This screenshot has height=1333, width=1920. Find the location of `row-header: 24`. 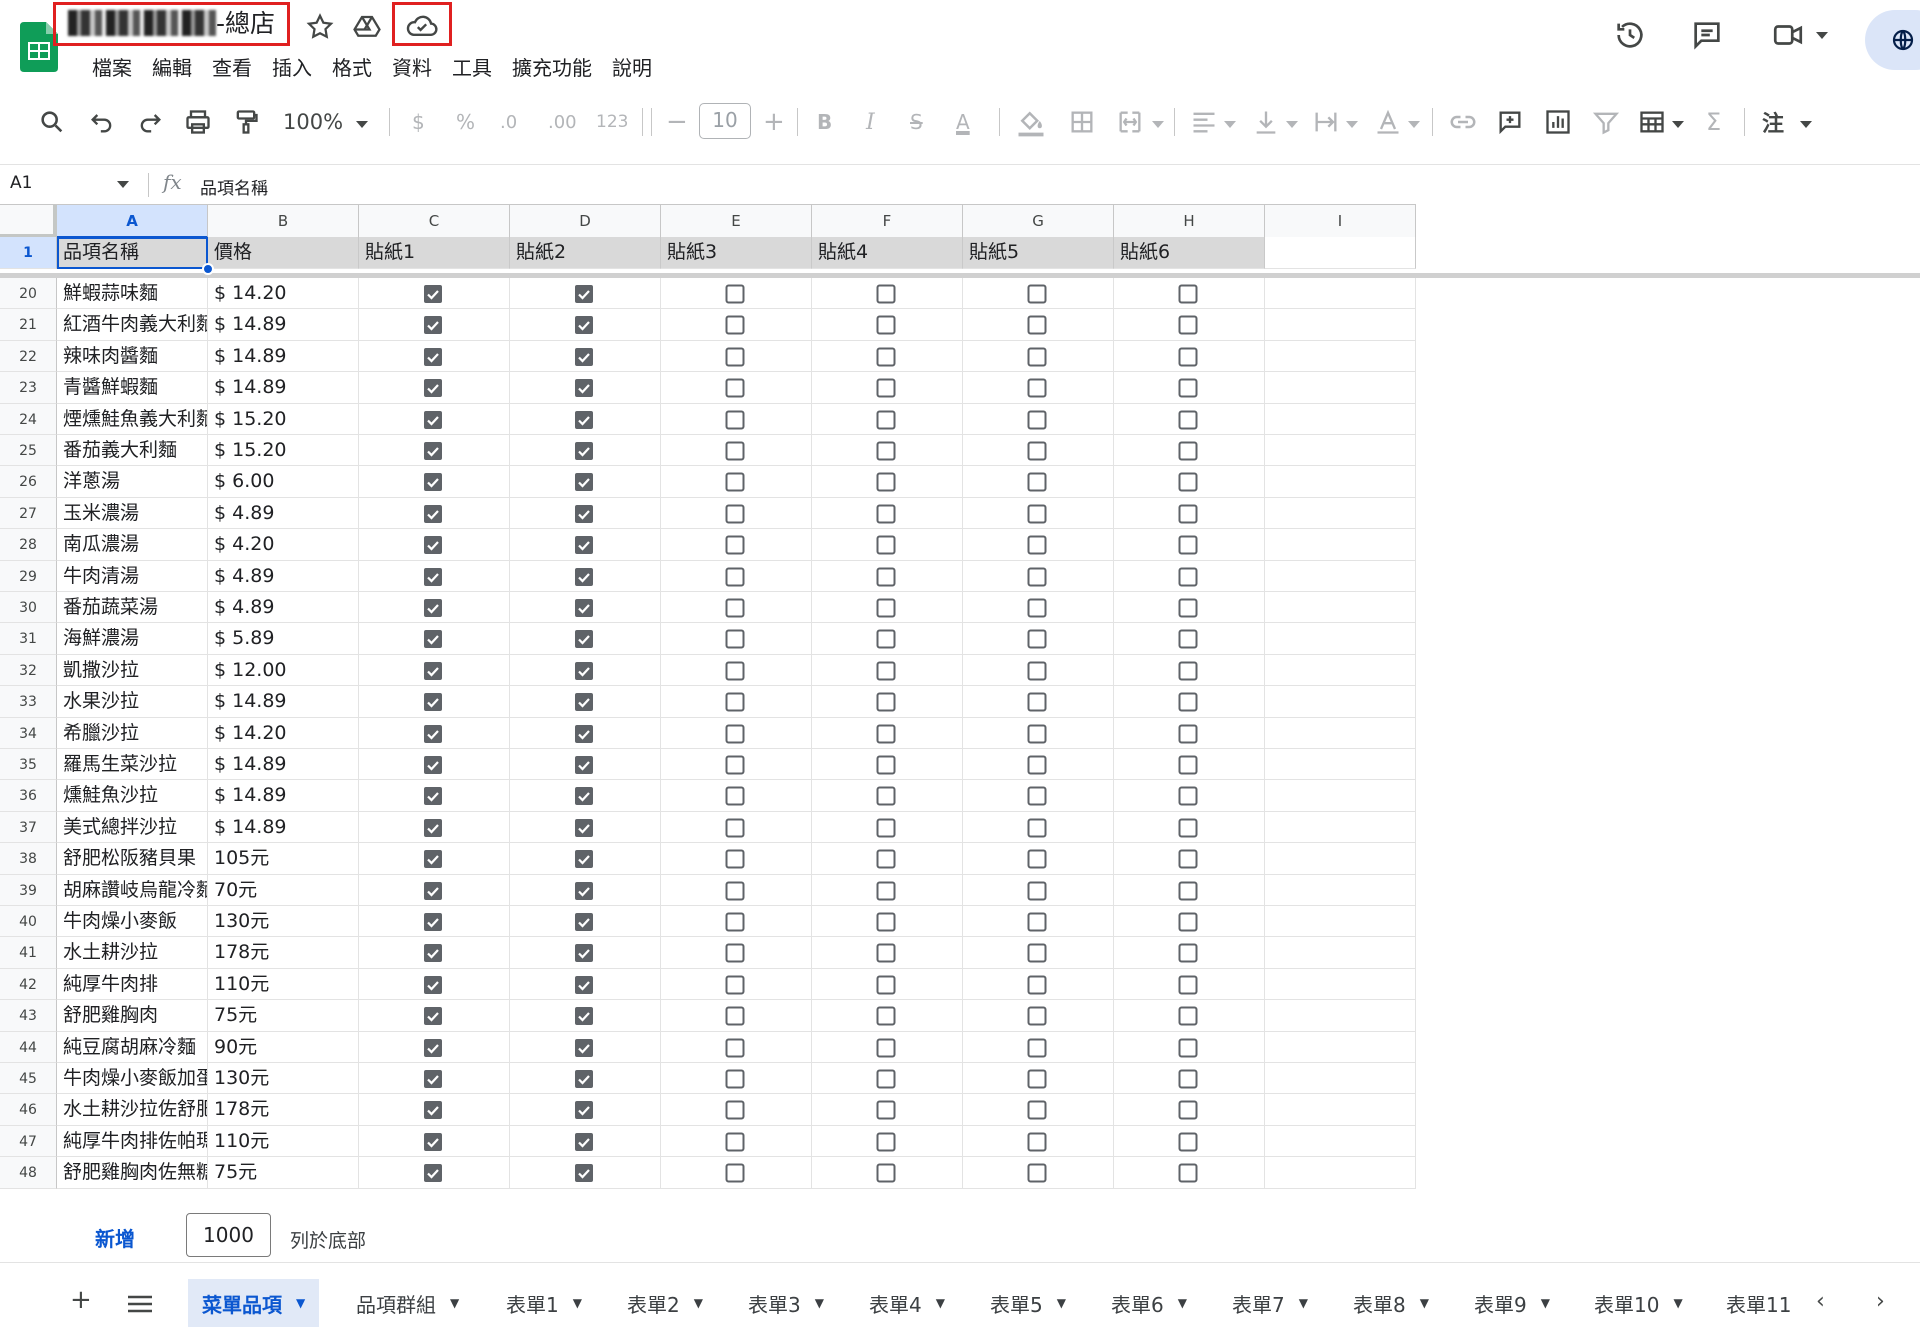

row-header: 24 is located at coordinates (28, 419).